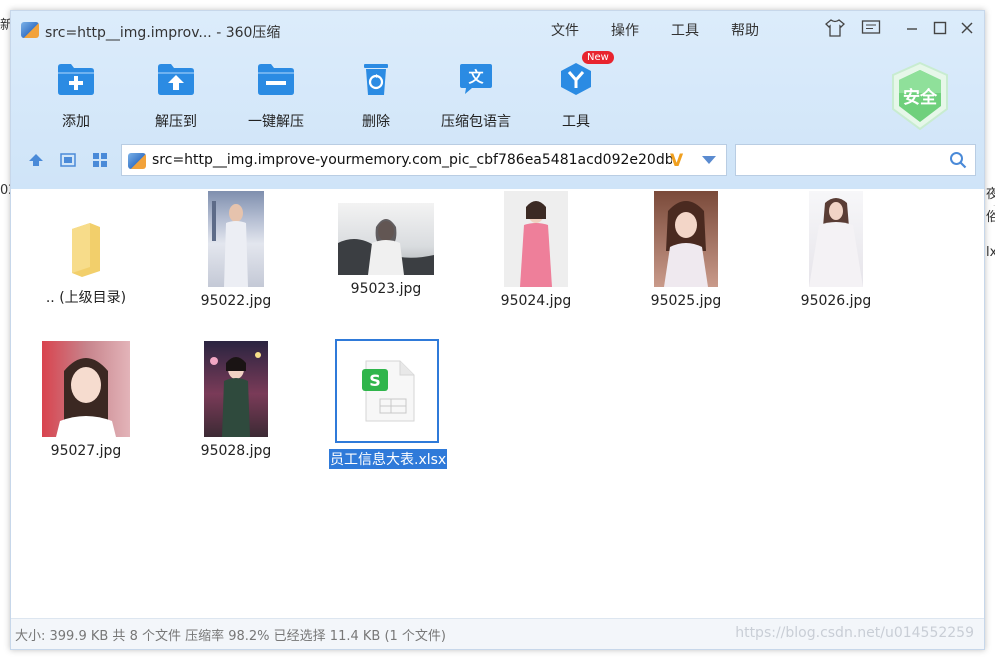  What do you see at coordinates (677, 161) in the screenshot?
I see `verified-v-icon: V` at bounding box center [677, 161].